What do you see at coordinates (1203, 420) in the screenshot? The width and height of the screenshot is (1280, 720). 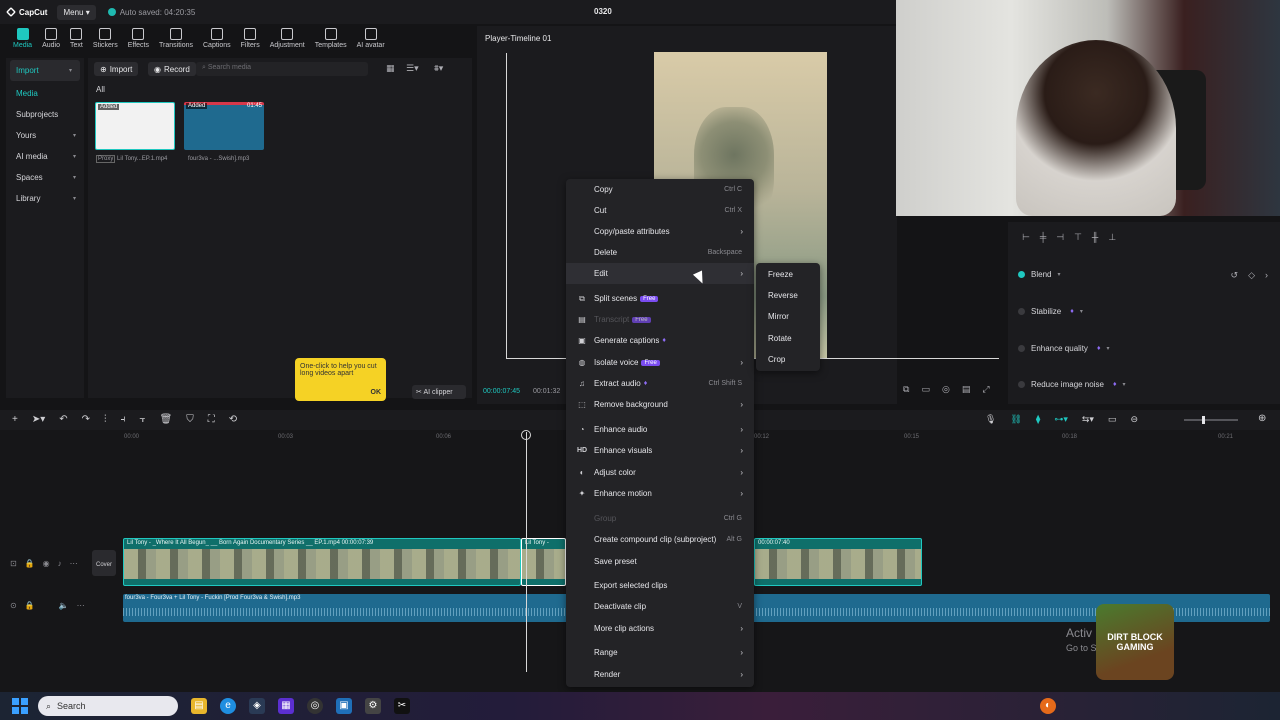 I see `zoom-slider-handle` at bounding box center [1203, 420].